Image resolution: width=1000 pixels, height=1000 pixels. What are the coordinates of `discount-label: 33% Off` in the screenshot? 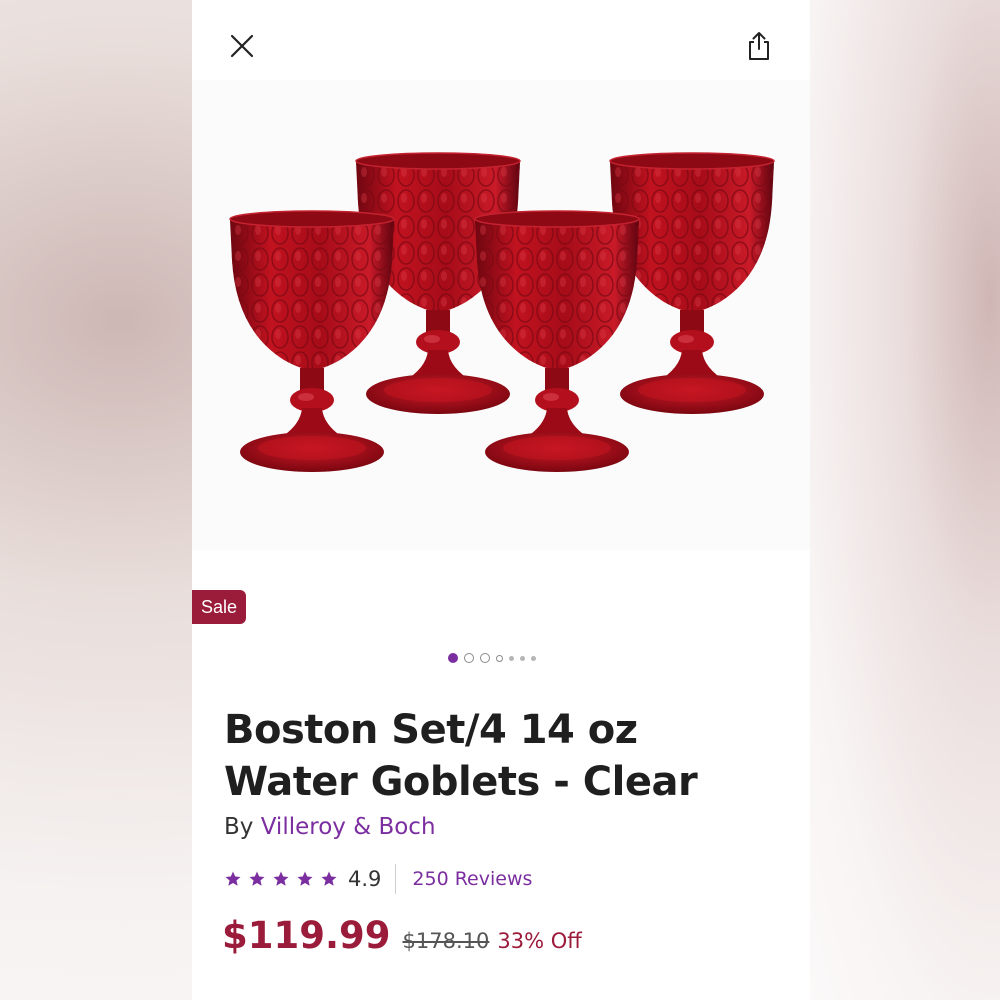 It's located at (539, 941).